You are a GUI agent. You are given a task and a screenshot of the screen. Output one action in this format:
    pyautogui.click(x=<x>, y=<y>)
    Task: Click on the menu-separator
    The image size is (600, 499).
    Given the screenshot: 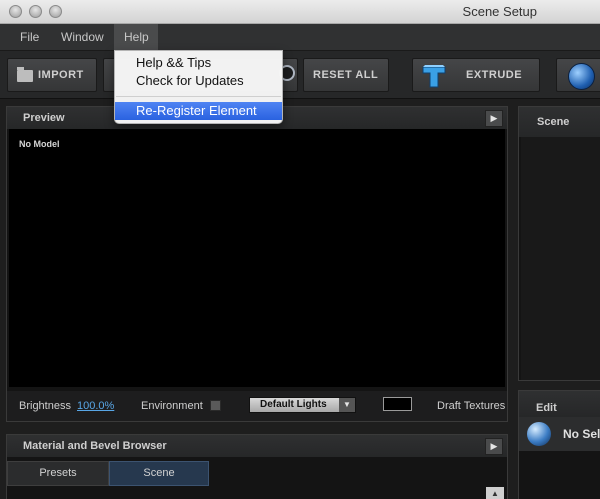 What is the action you would take?
    pyautogui.click(x=198, y=96)
    